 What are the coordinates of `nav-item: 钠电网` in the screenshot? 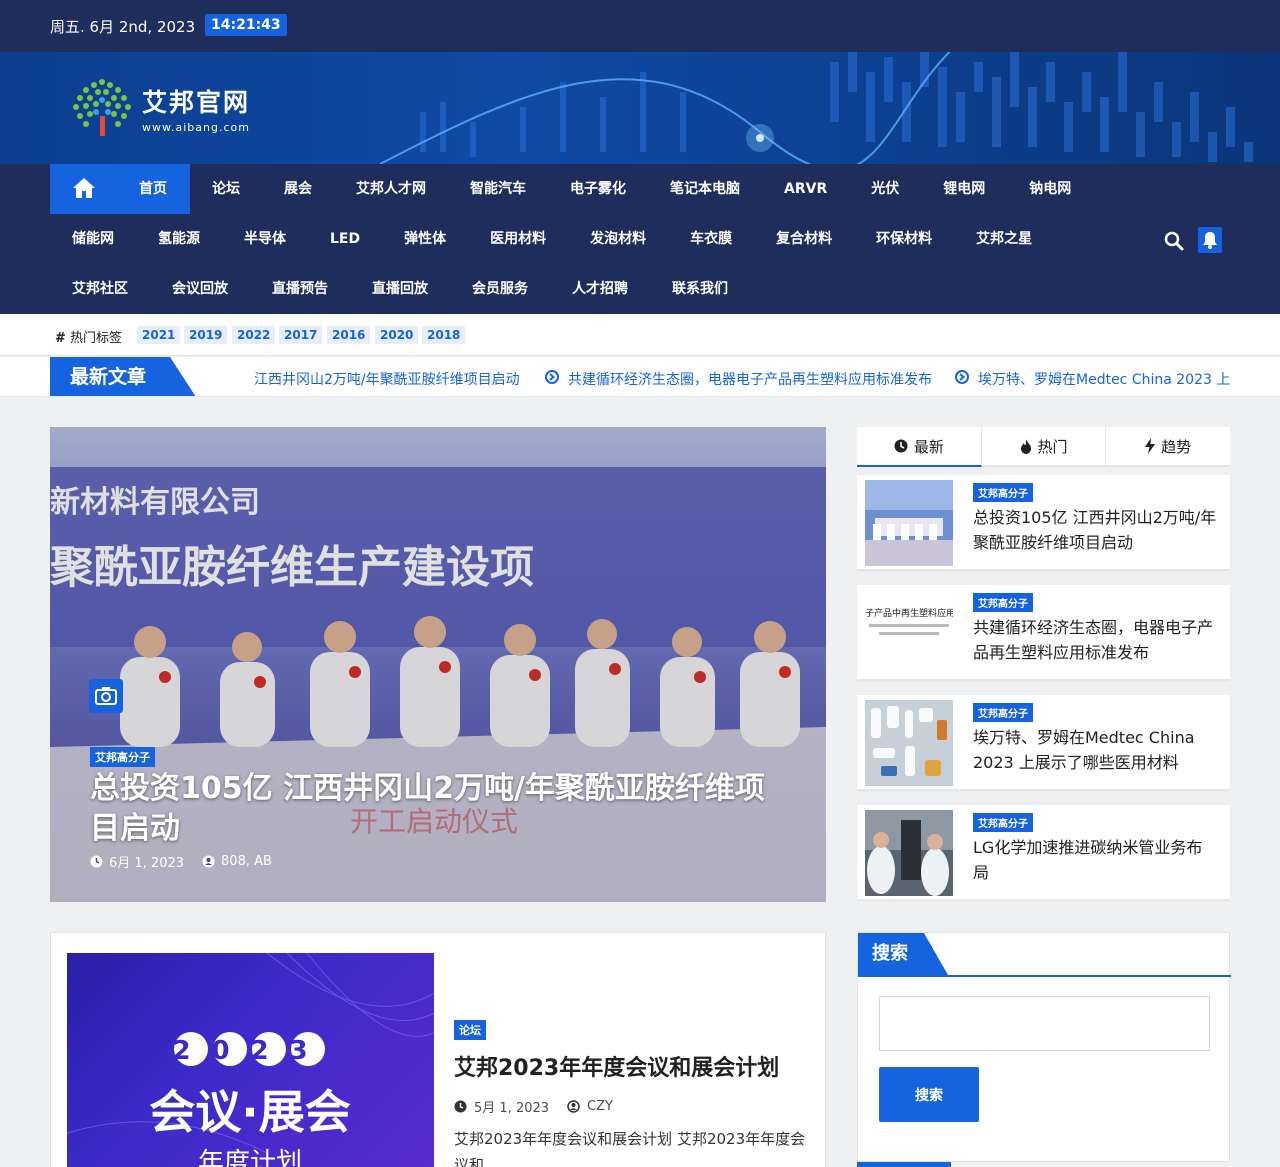 It's located at (1050, 189).